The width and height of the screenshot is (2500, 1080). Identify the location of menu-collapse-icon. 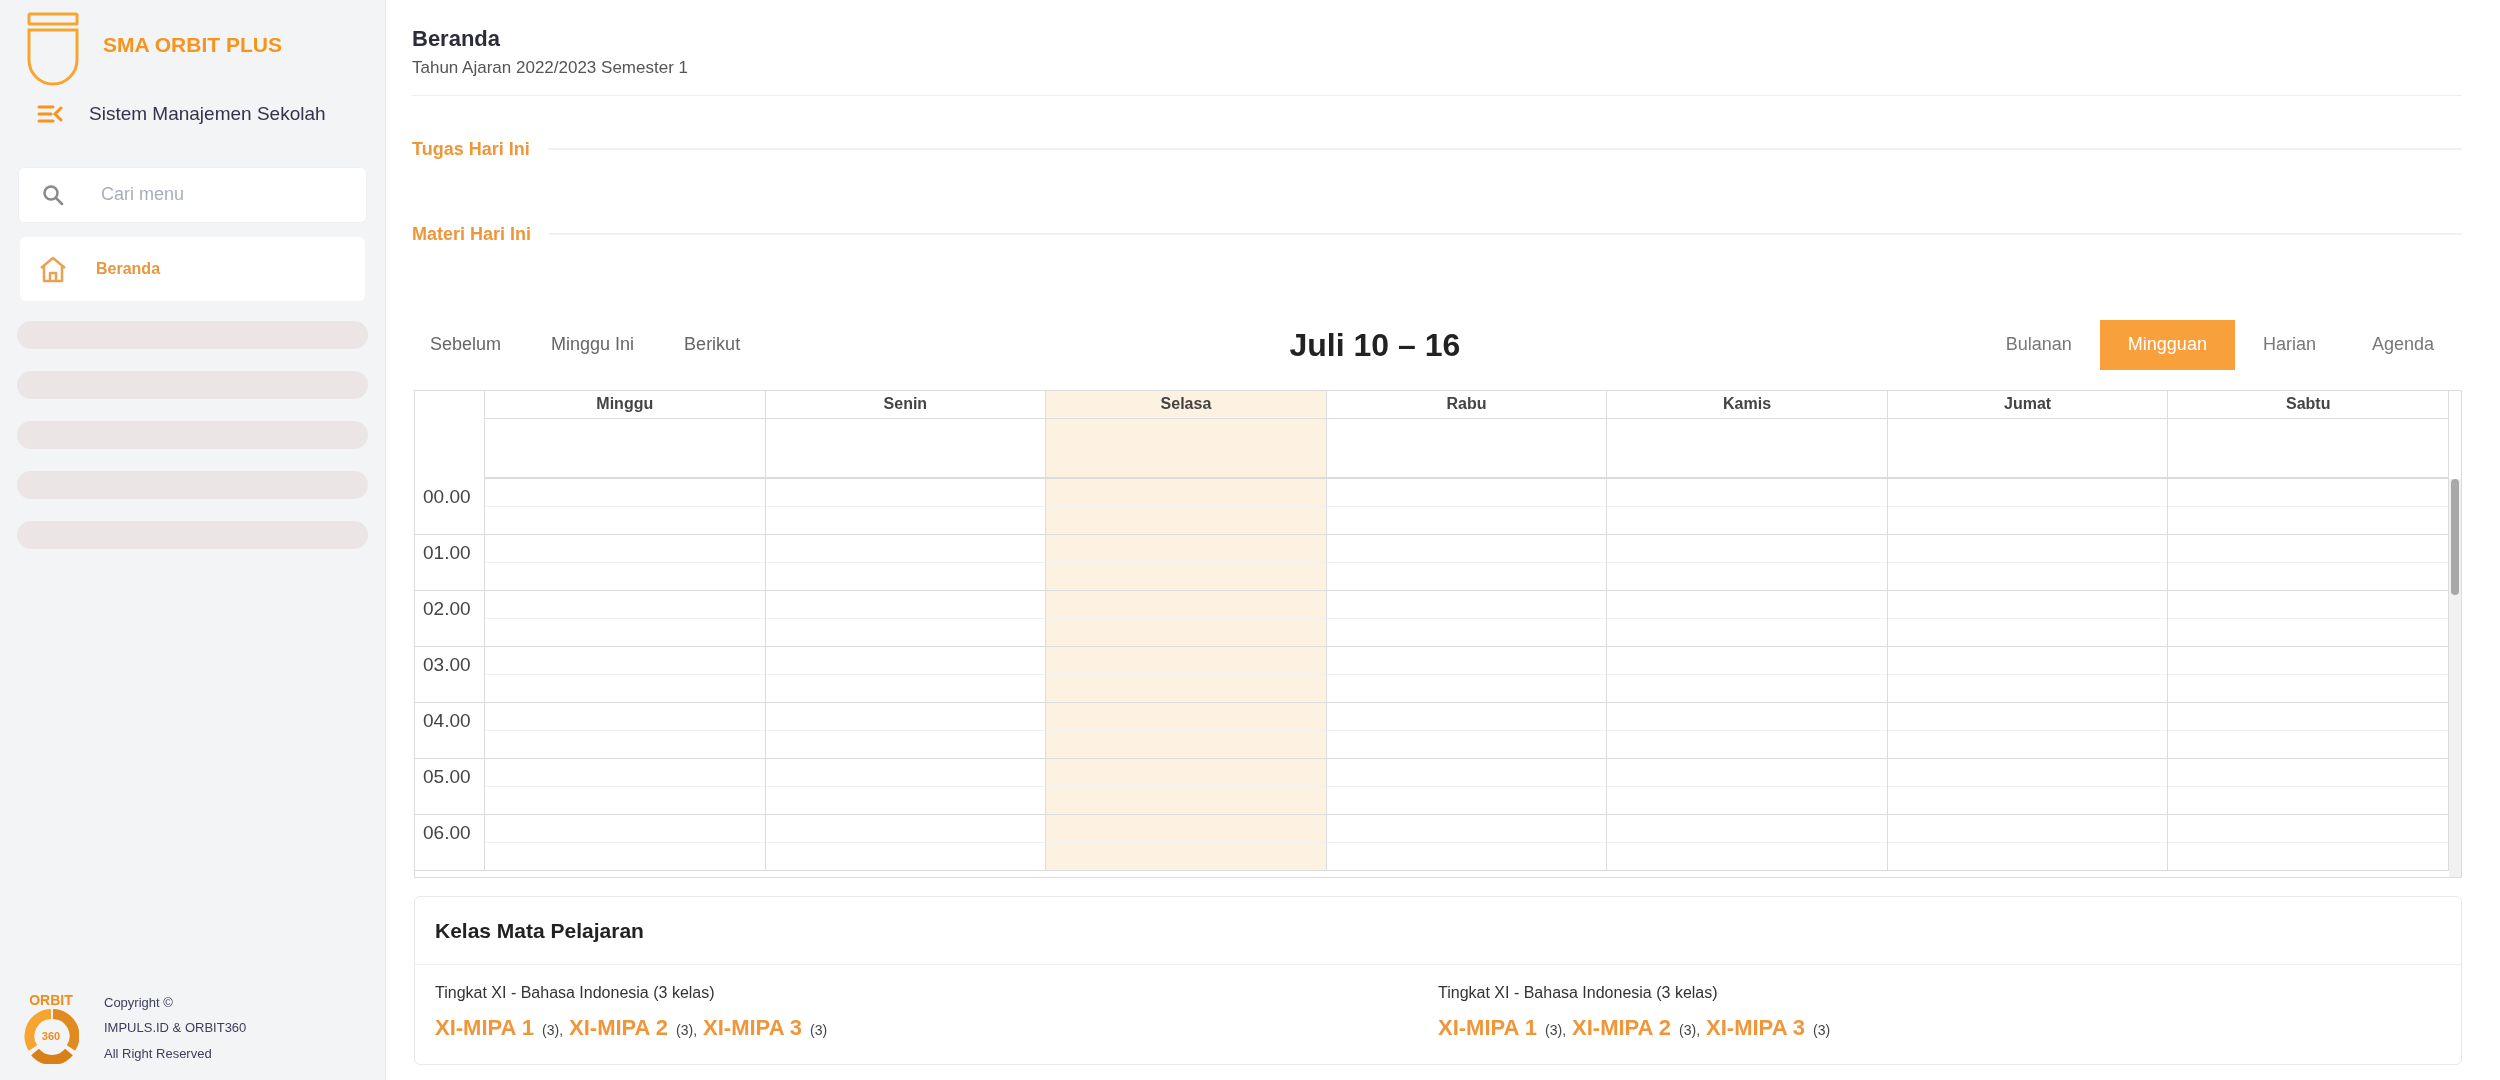
(50, 114).